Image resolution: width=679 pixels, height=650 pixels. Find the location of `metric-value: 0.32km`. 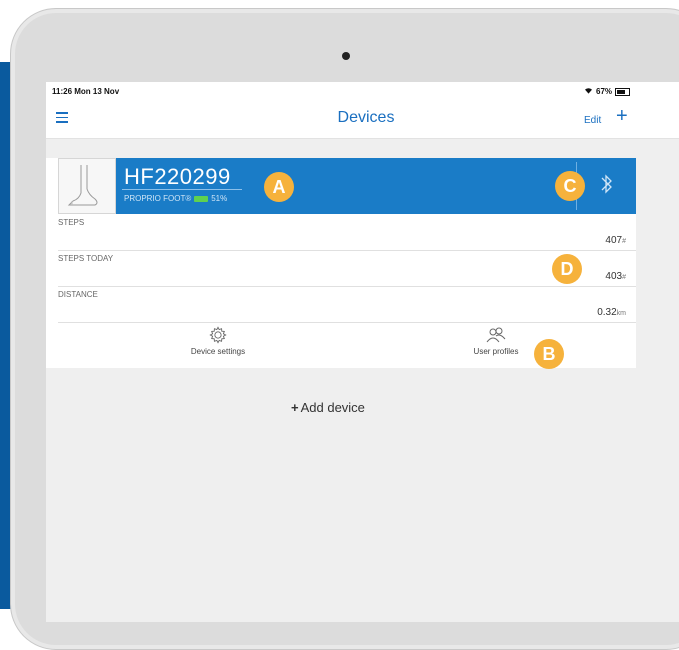

metric-value: 0.32km is located at coordinates (611, 312).